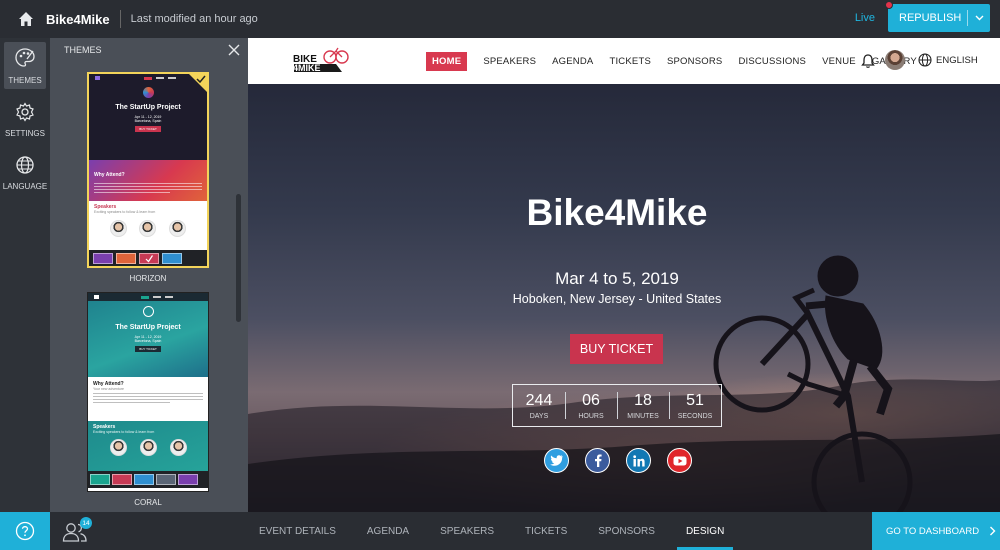 The image size is (1000, 550). What do you see at coordinates (25, 112) in the screenshot?
I see `gear-icon` at bounding box center [25, 112].